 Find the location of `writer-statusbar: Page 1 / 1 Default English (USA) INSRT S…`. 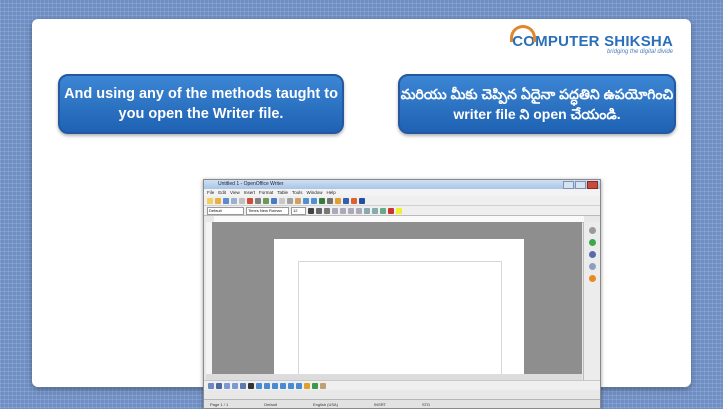

writer-statusbar: Page 1 / 1 Default English (USA) INSRT S… is located at coordinates (402, 403).